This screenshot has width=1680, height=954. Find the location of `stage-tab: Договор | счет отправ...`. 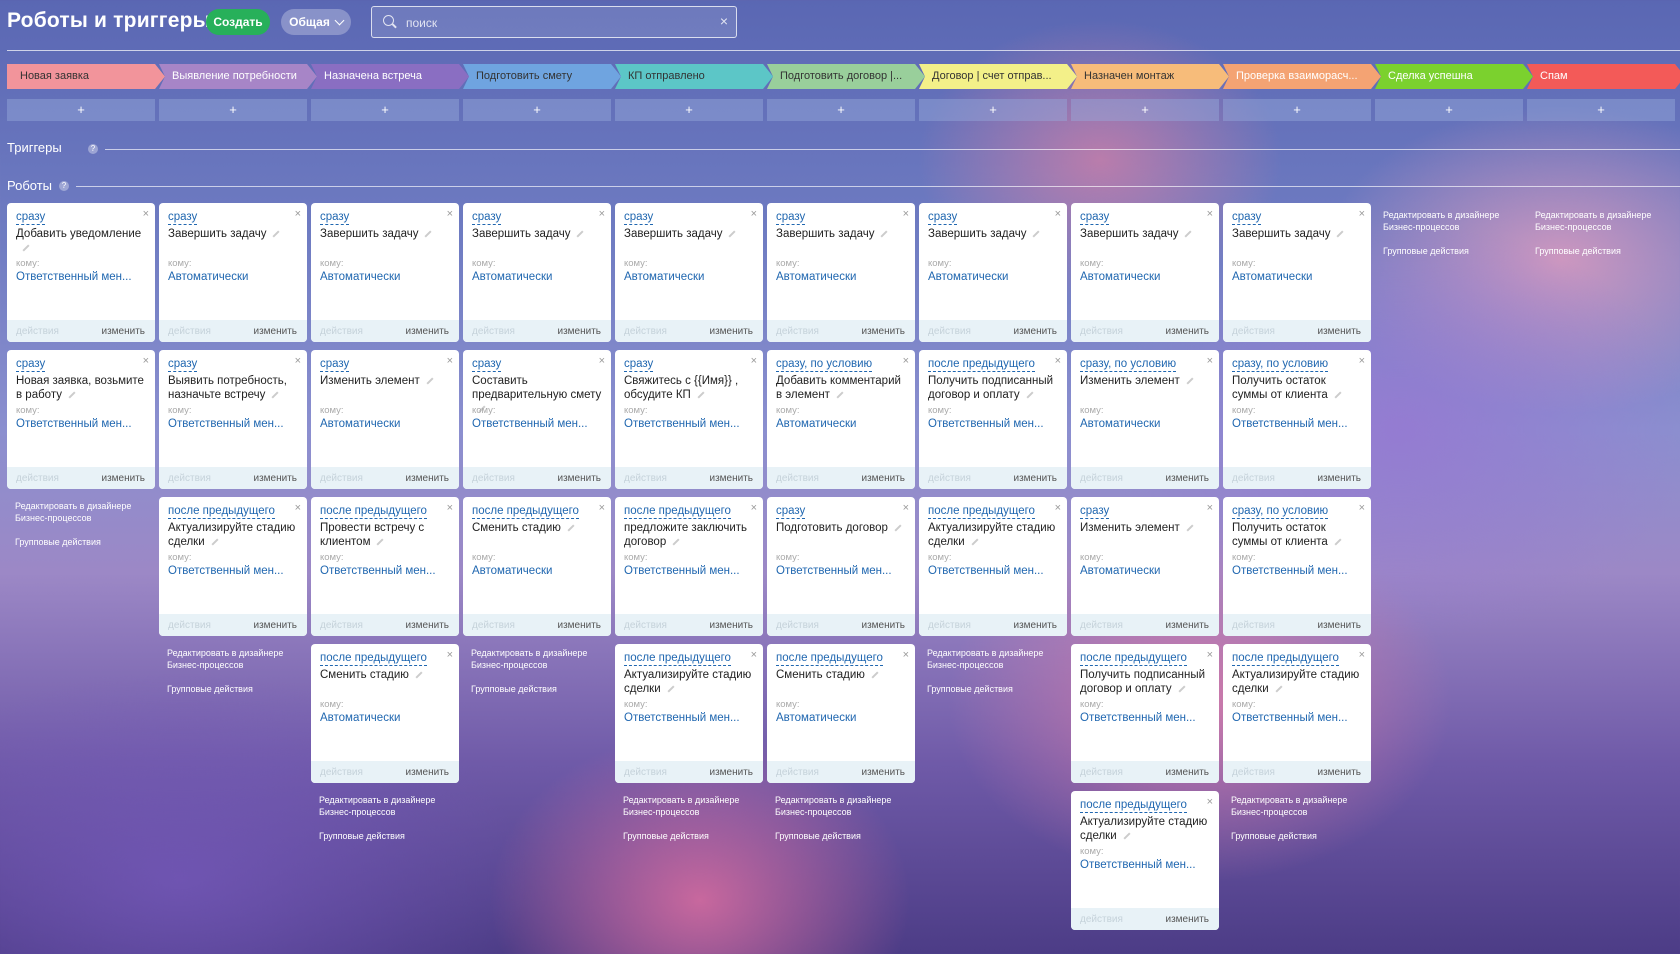

stage-tab: Договор | счет отправ... is located at coordinates (998, 76).